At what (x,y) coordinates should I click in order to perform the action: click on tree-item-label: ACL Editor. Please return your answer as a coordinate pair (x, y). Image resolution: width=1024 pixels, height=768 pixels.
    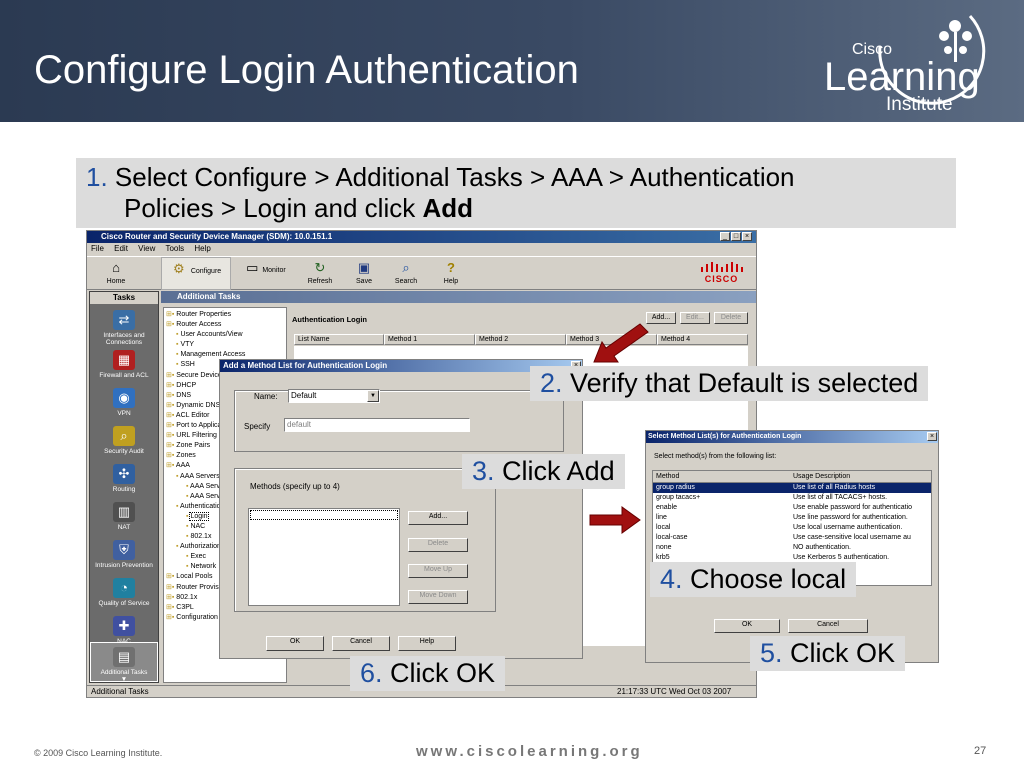
    Looking at the image, I should click on (192, 415).